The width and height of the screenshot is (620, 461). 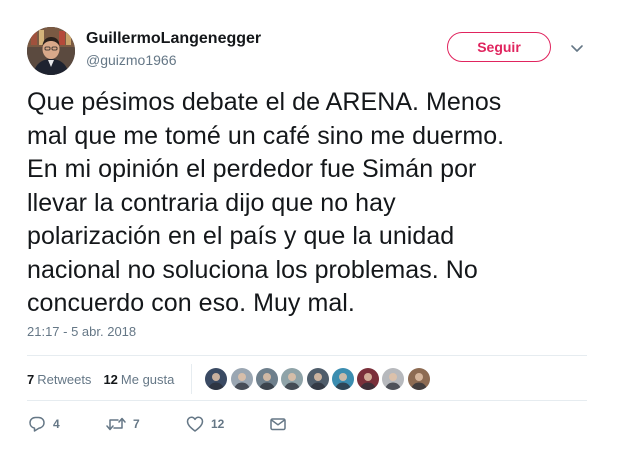 What do you see at coordinates (31, 379) in the screenshot?
I see `retweets-count: 7` at bounding box center [31, 379].